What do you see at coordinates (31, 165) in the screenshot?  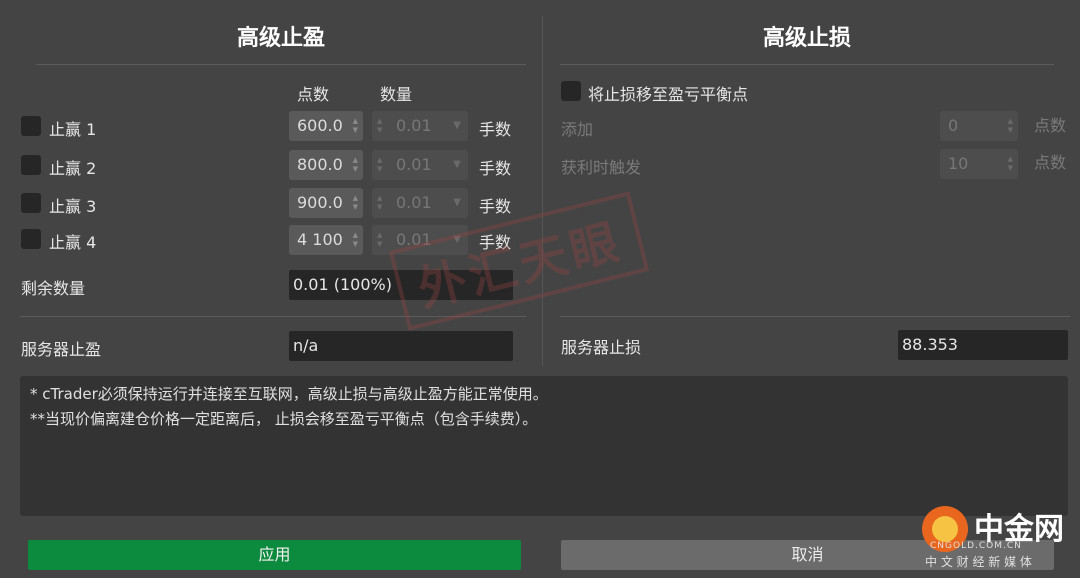 I see `tp2-checkbox` at bounding box center [31, 165].